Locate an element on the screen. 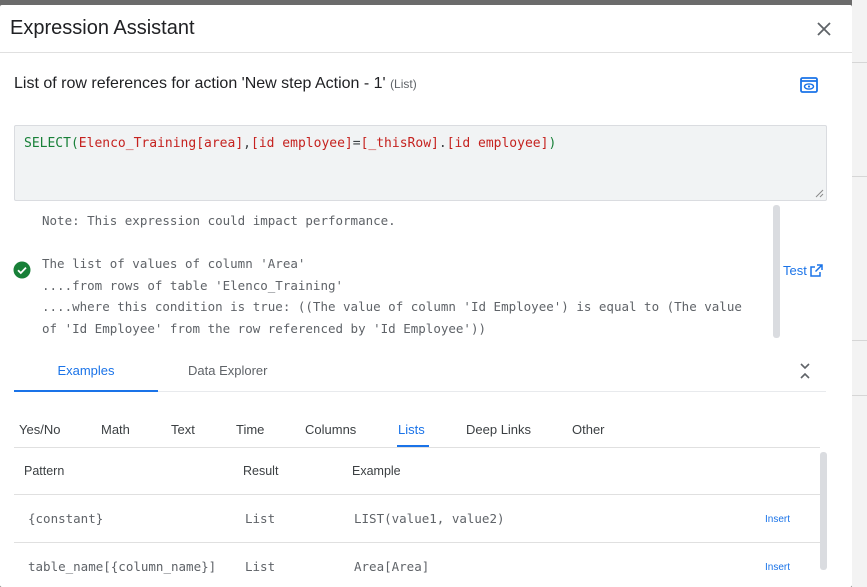 This screenshot has height=587, width=867. test-label: Test is located at coordinates (795, 270).